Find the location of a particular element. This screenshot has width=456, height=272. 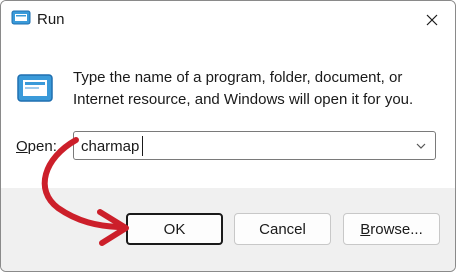

open-combobox is located at coordinates (254, 145).